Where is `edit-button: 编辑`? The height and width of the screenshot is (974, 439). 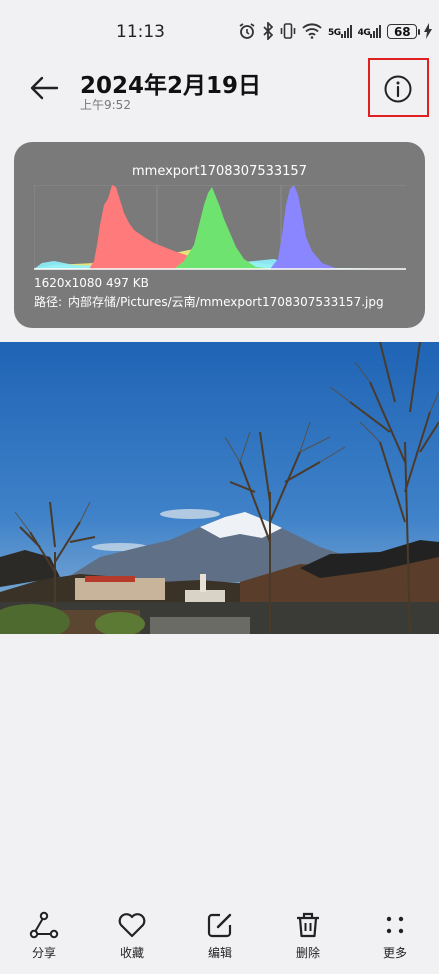
edit-button: 编辑 is located at coordinates (220, 935).